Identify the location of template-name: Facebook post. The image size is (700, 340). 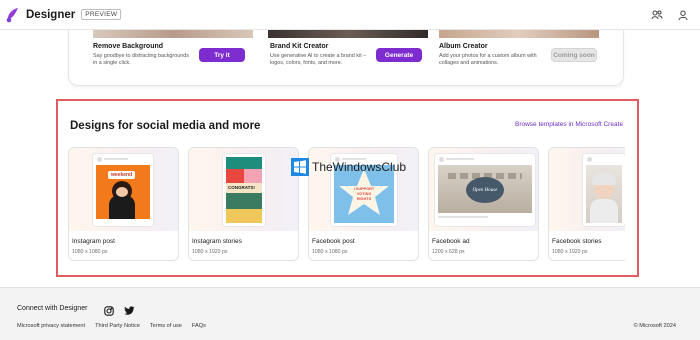
(333, 241).